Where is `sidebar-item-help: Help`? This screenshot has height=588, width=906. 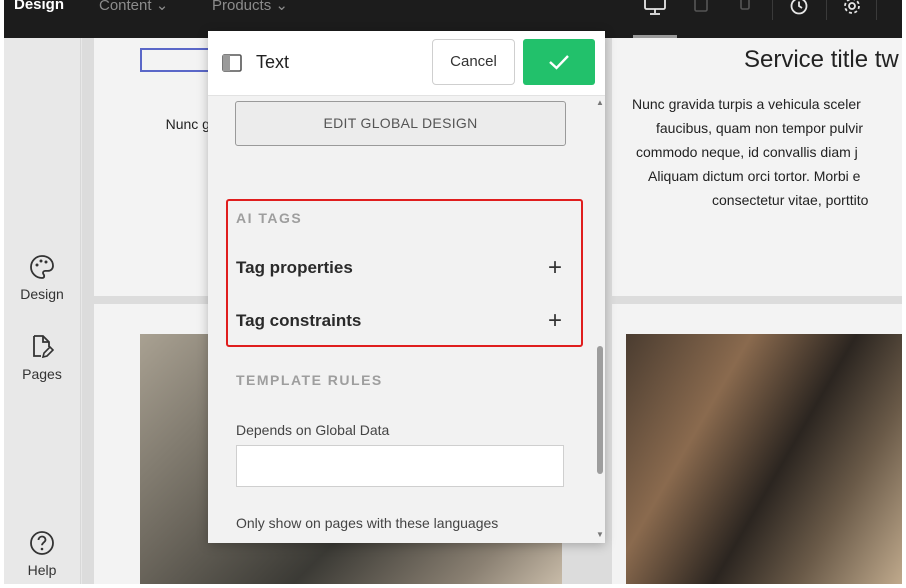 sidebar-item-help: Help is located at coordinates (42, 554).